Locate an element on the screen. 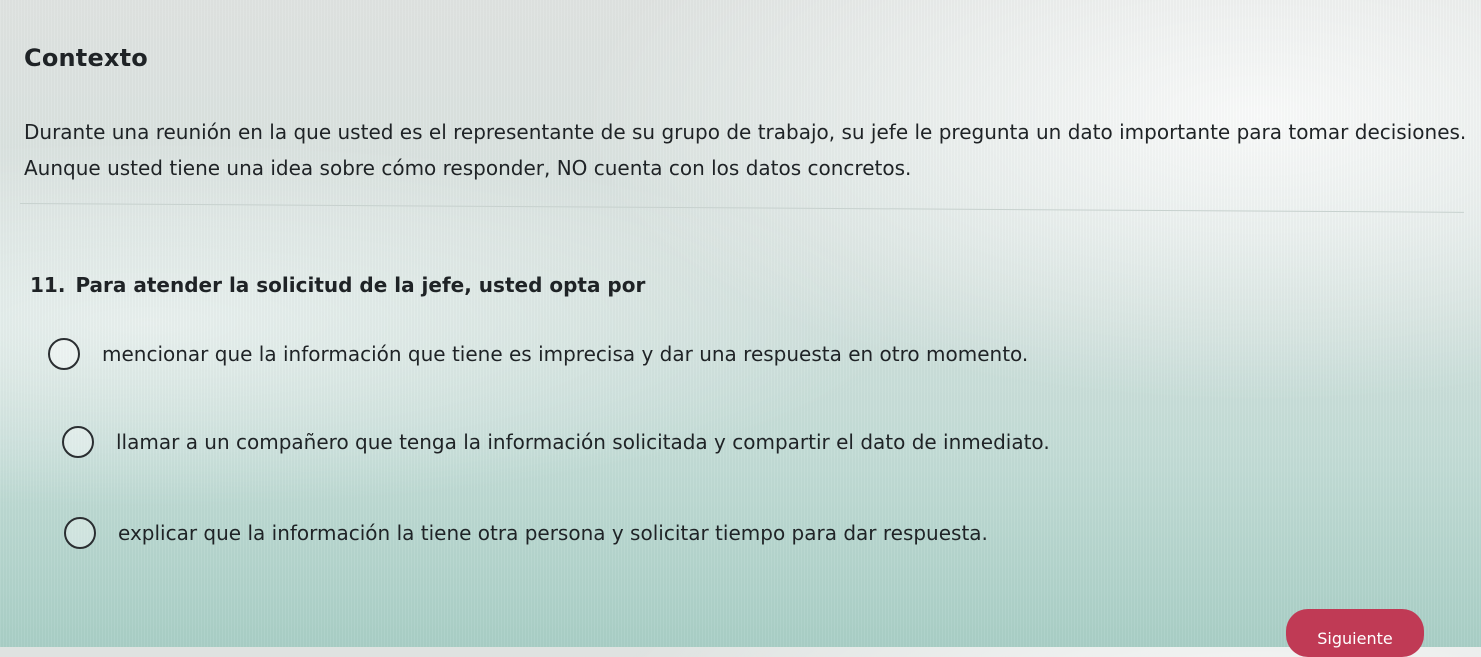  section-divider is located at coordinates (741, 208).